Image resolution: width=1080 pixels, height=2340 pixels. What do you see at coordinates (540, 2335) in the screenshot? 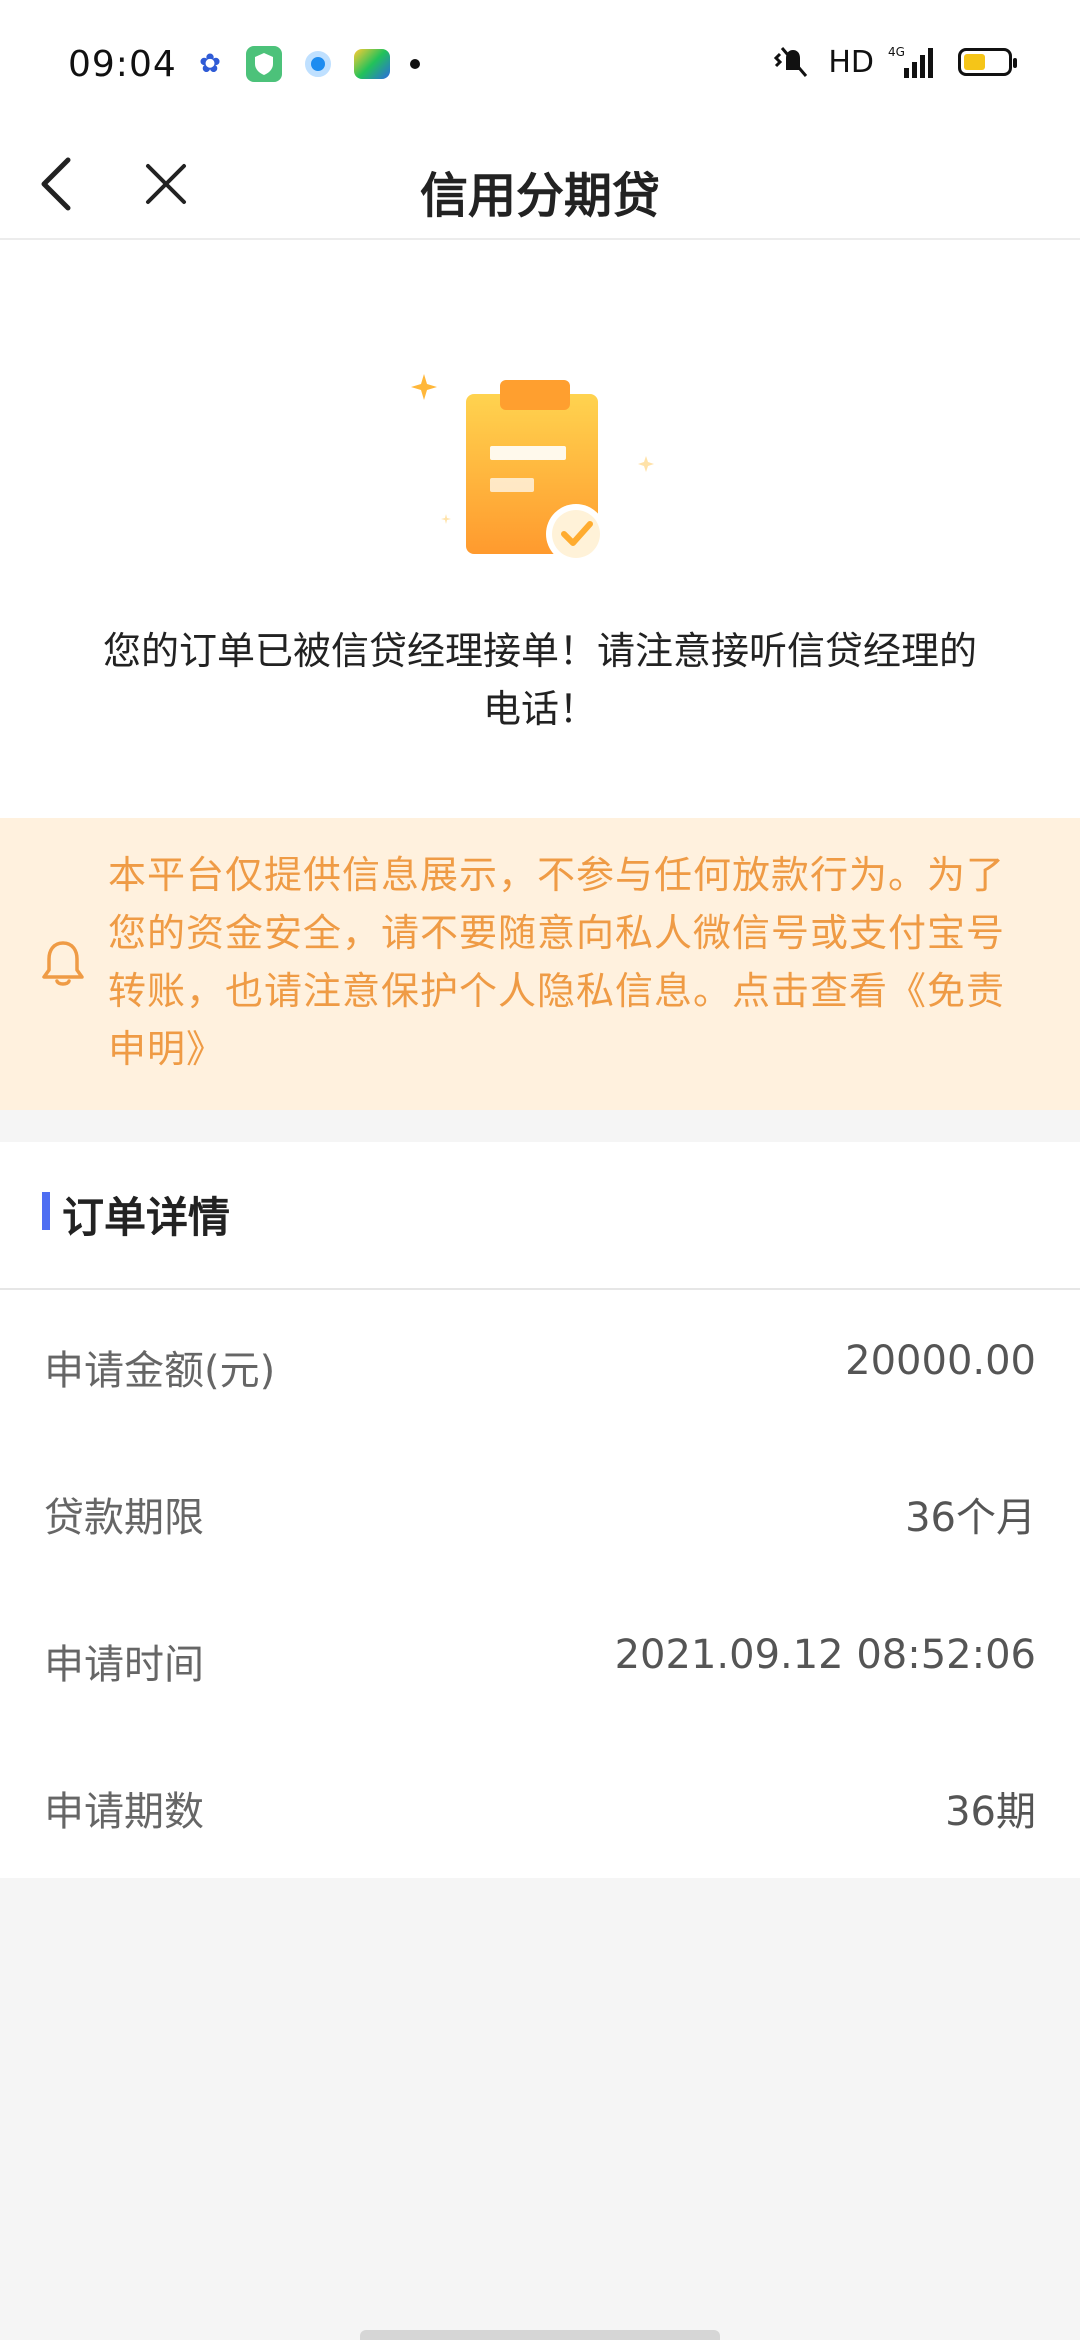
I see `home-indicator` at bounding box center [540, 2335].